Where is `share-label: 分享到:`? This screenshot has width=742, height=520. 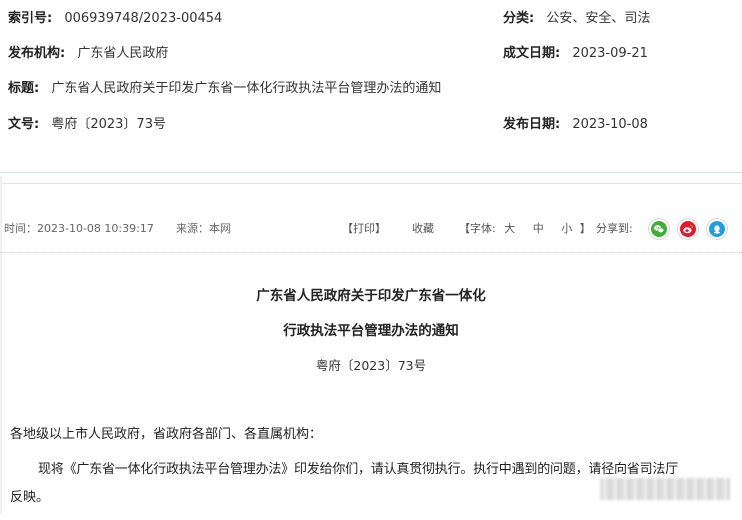
share-label: 分享到: is located at coordinates (614, 228).